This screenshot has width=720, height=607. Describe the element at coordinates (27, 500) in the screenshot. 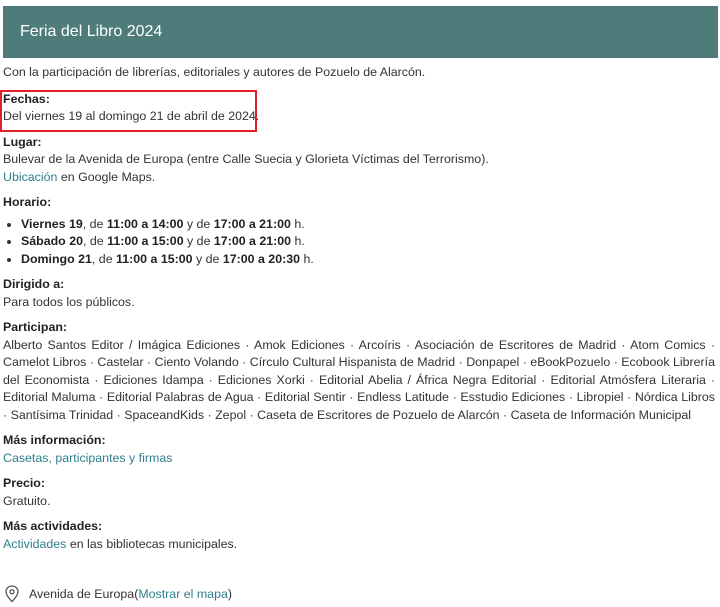

I see `precio-value: Gratuito.` at that location.